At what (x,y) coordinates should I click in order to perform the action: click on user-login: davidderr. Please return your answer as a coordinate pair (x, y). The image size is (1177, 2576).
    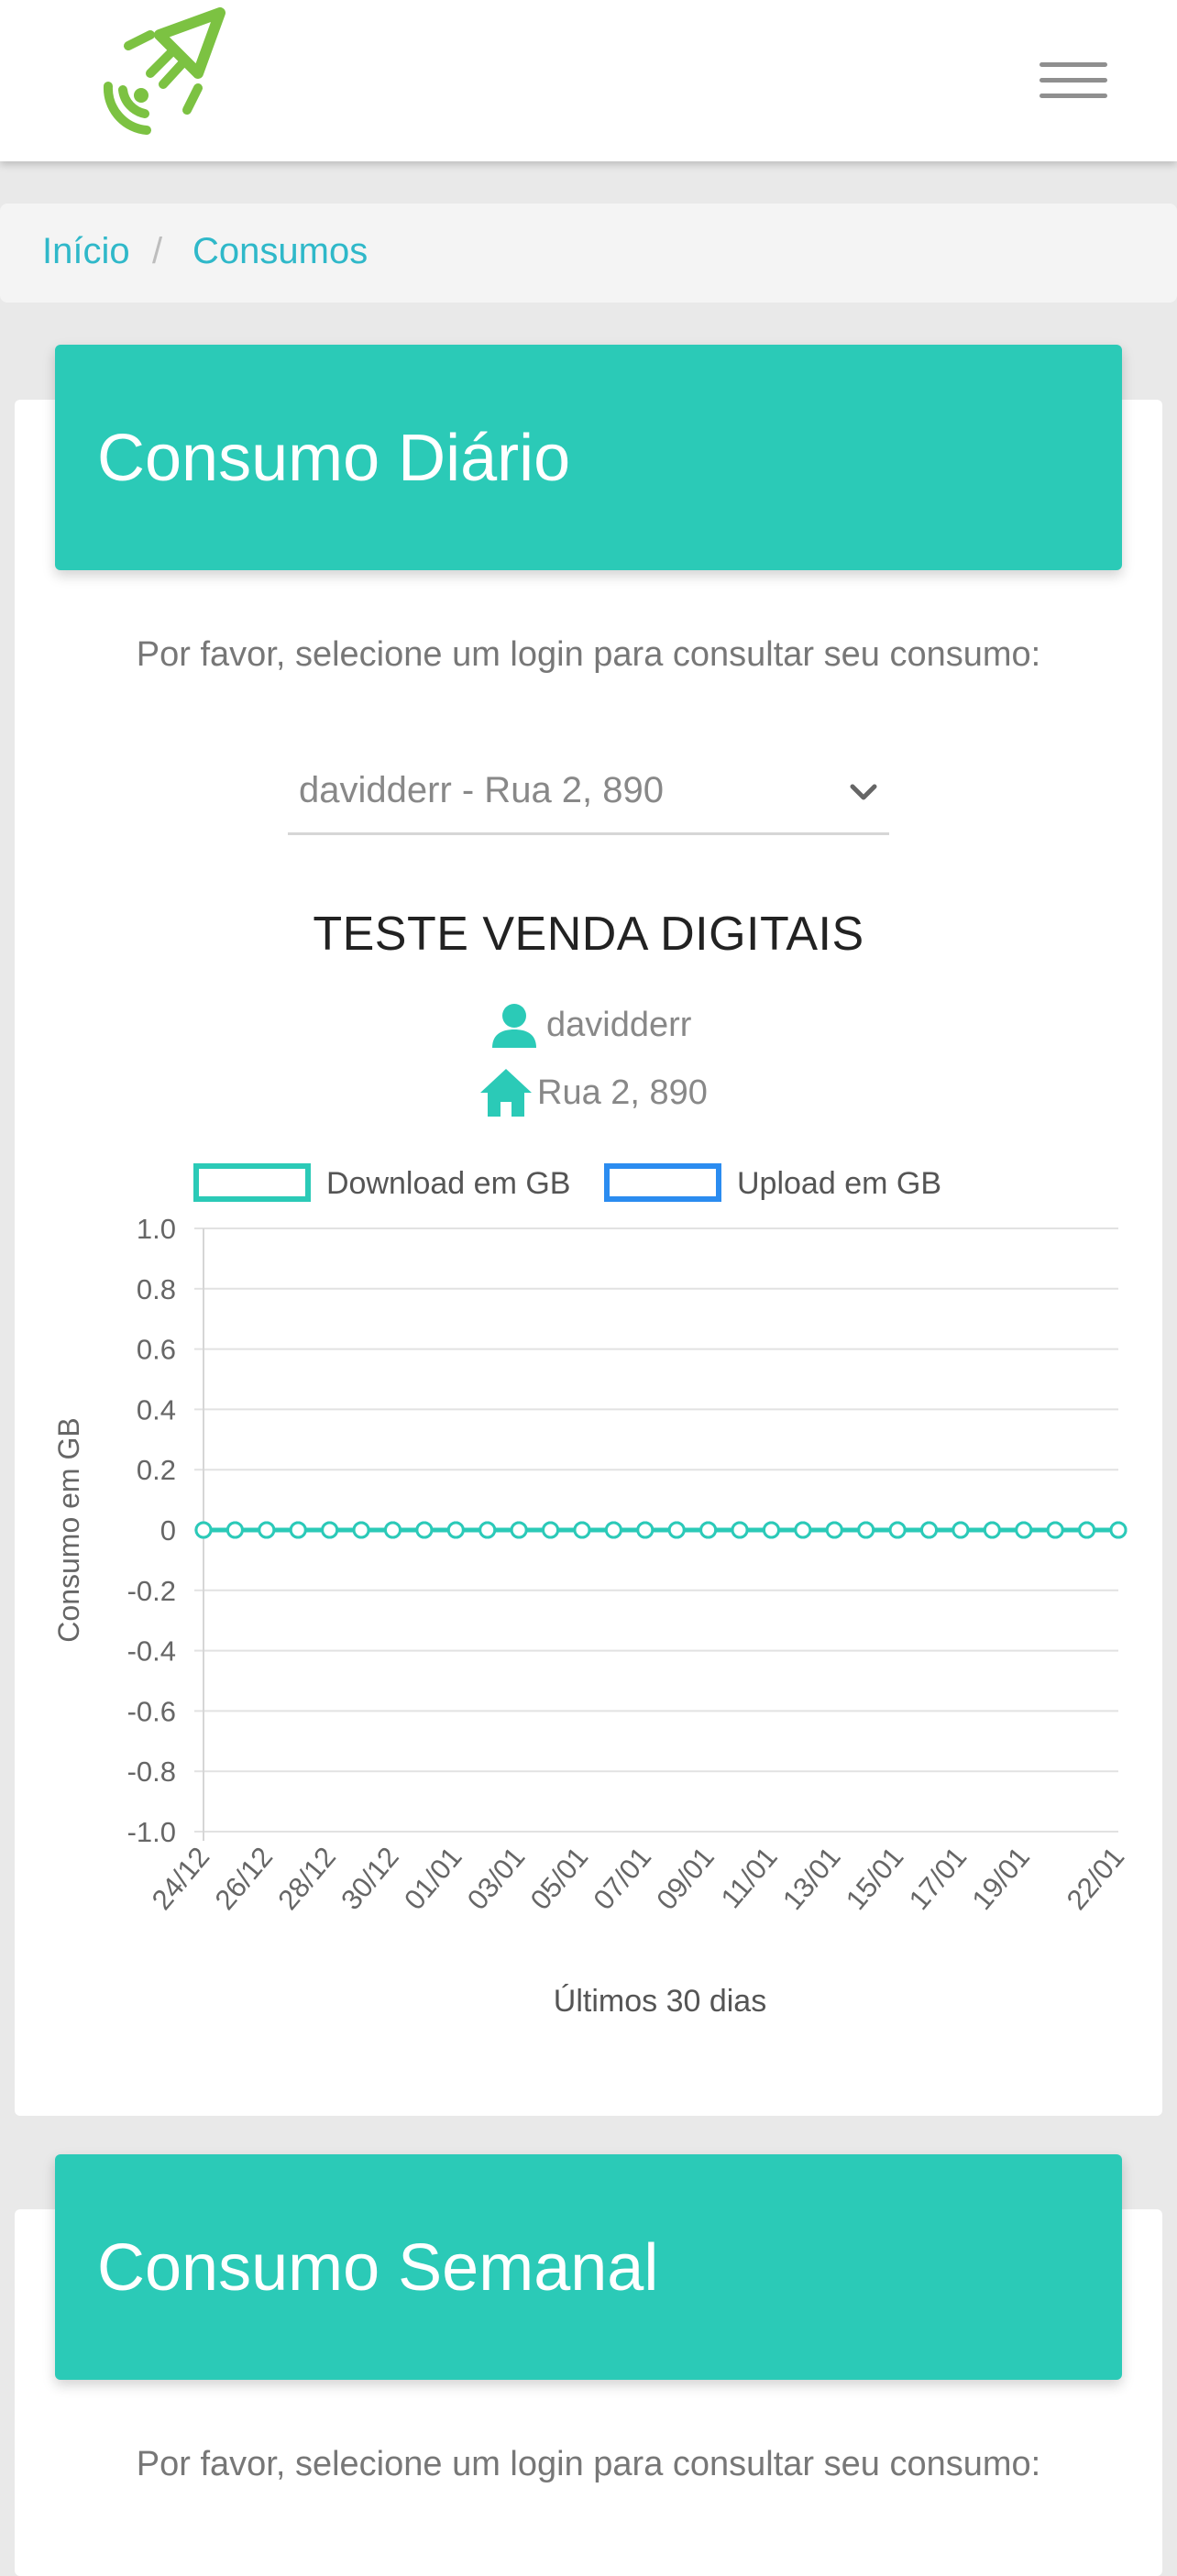
    Looking at the image, I should click on (619, 1025).